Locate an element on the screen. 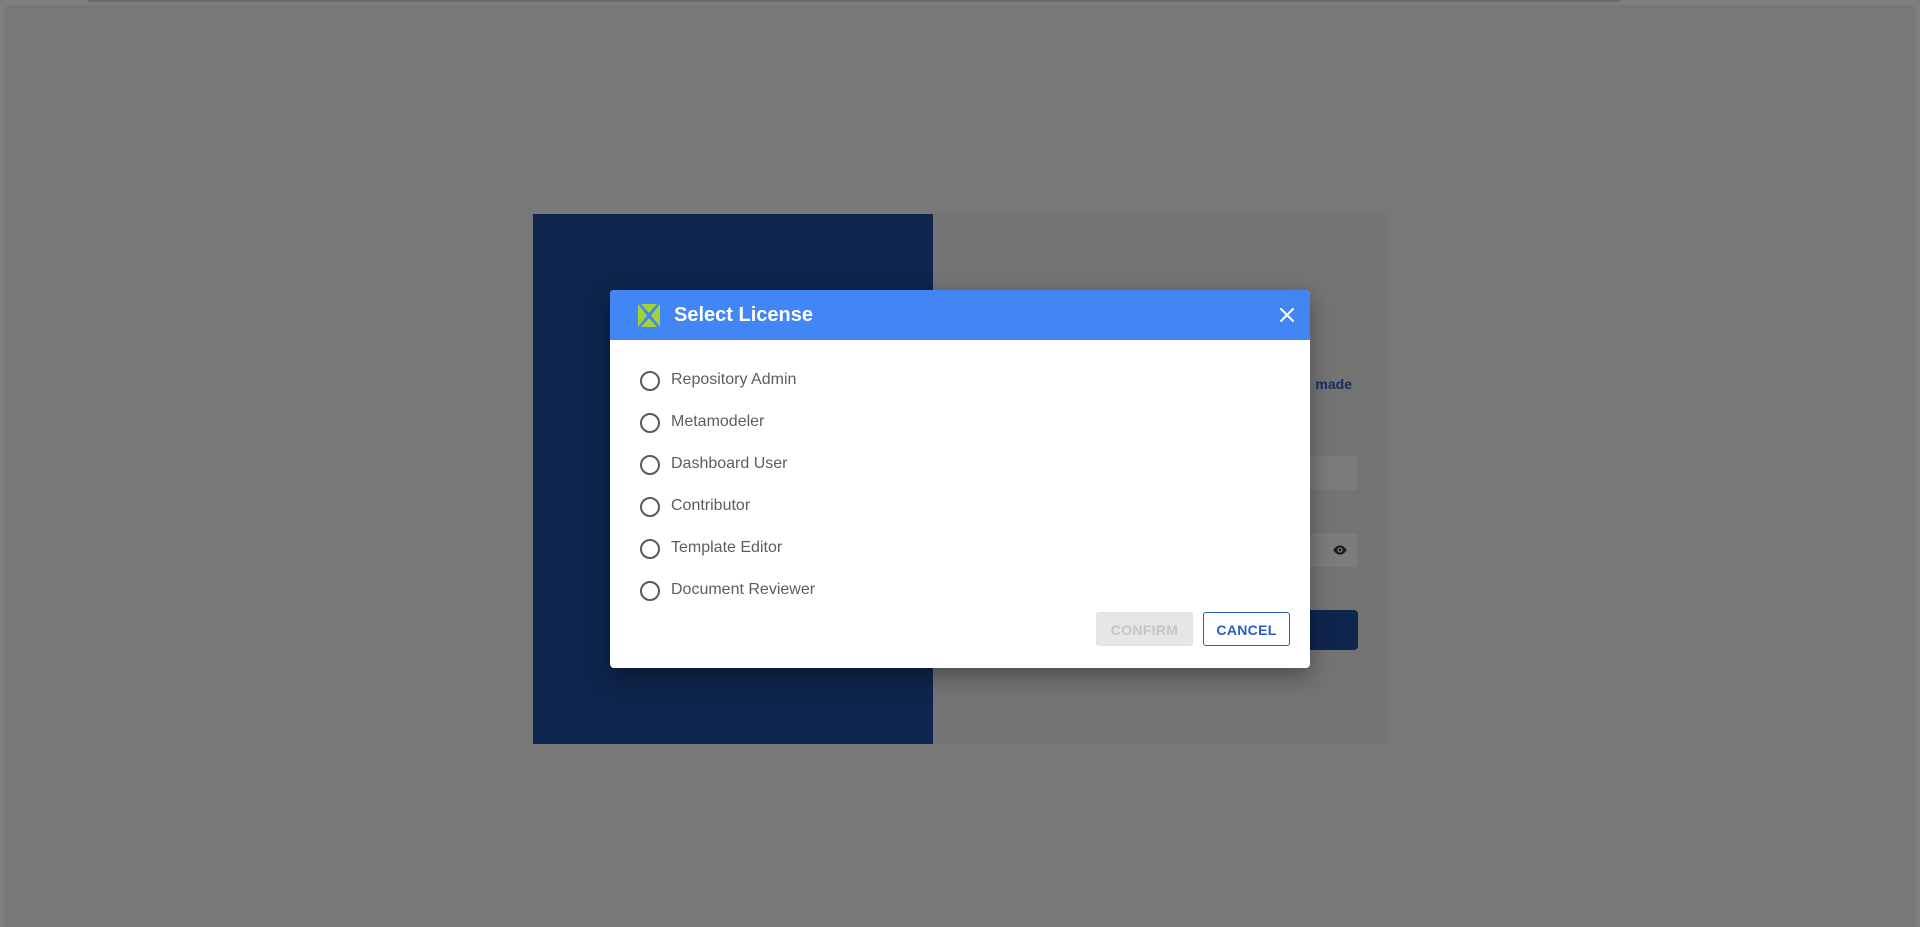 The image size is (1920, 927). license-option-label: Contributor is located at coordinates (711, 505).